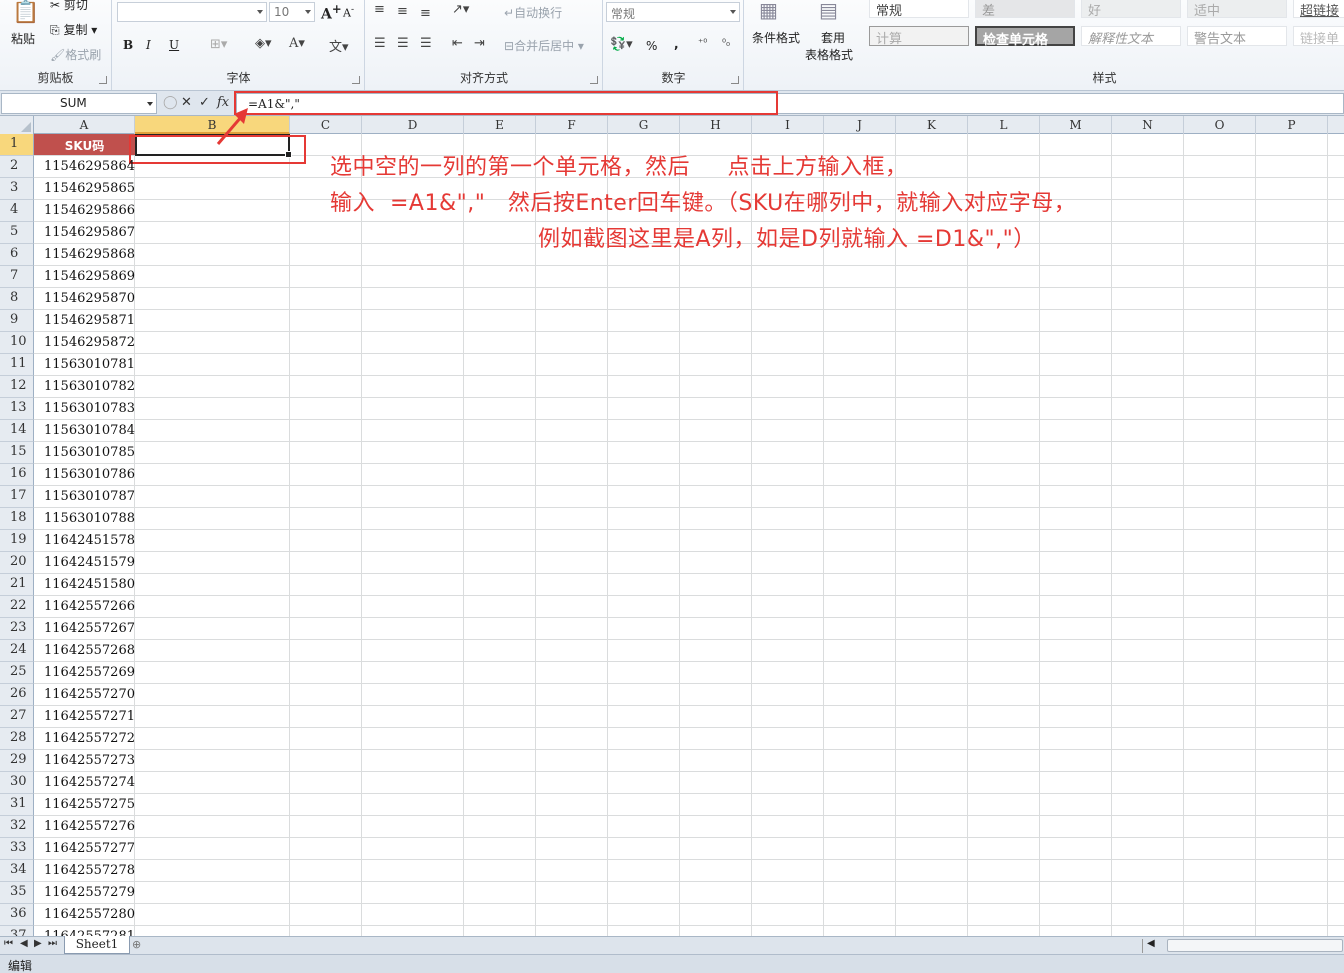 The height and width of the screenshot is (973, 1344). I want to click on cell-a18: 11563010788, so click(84, 519).